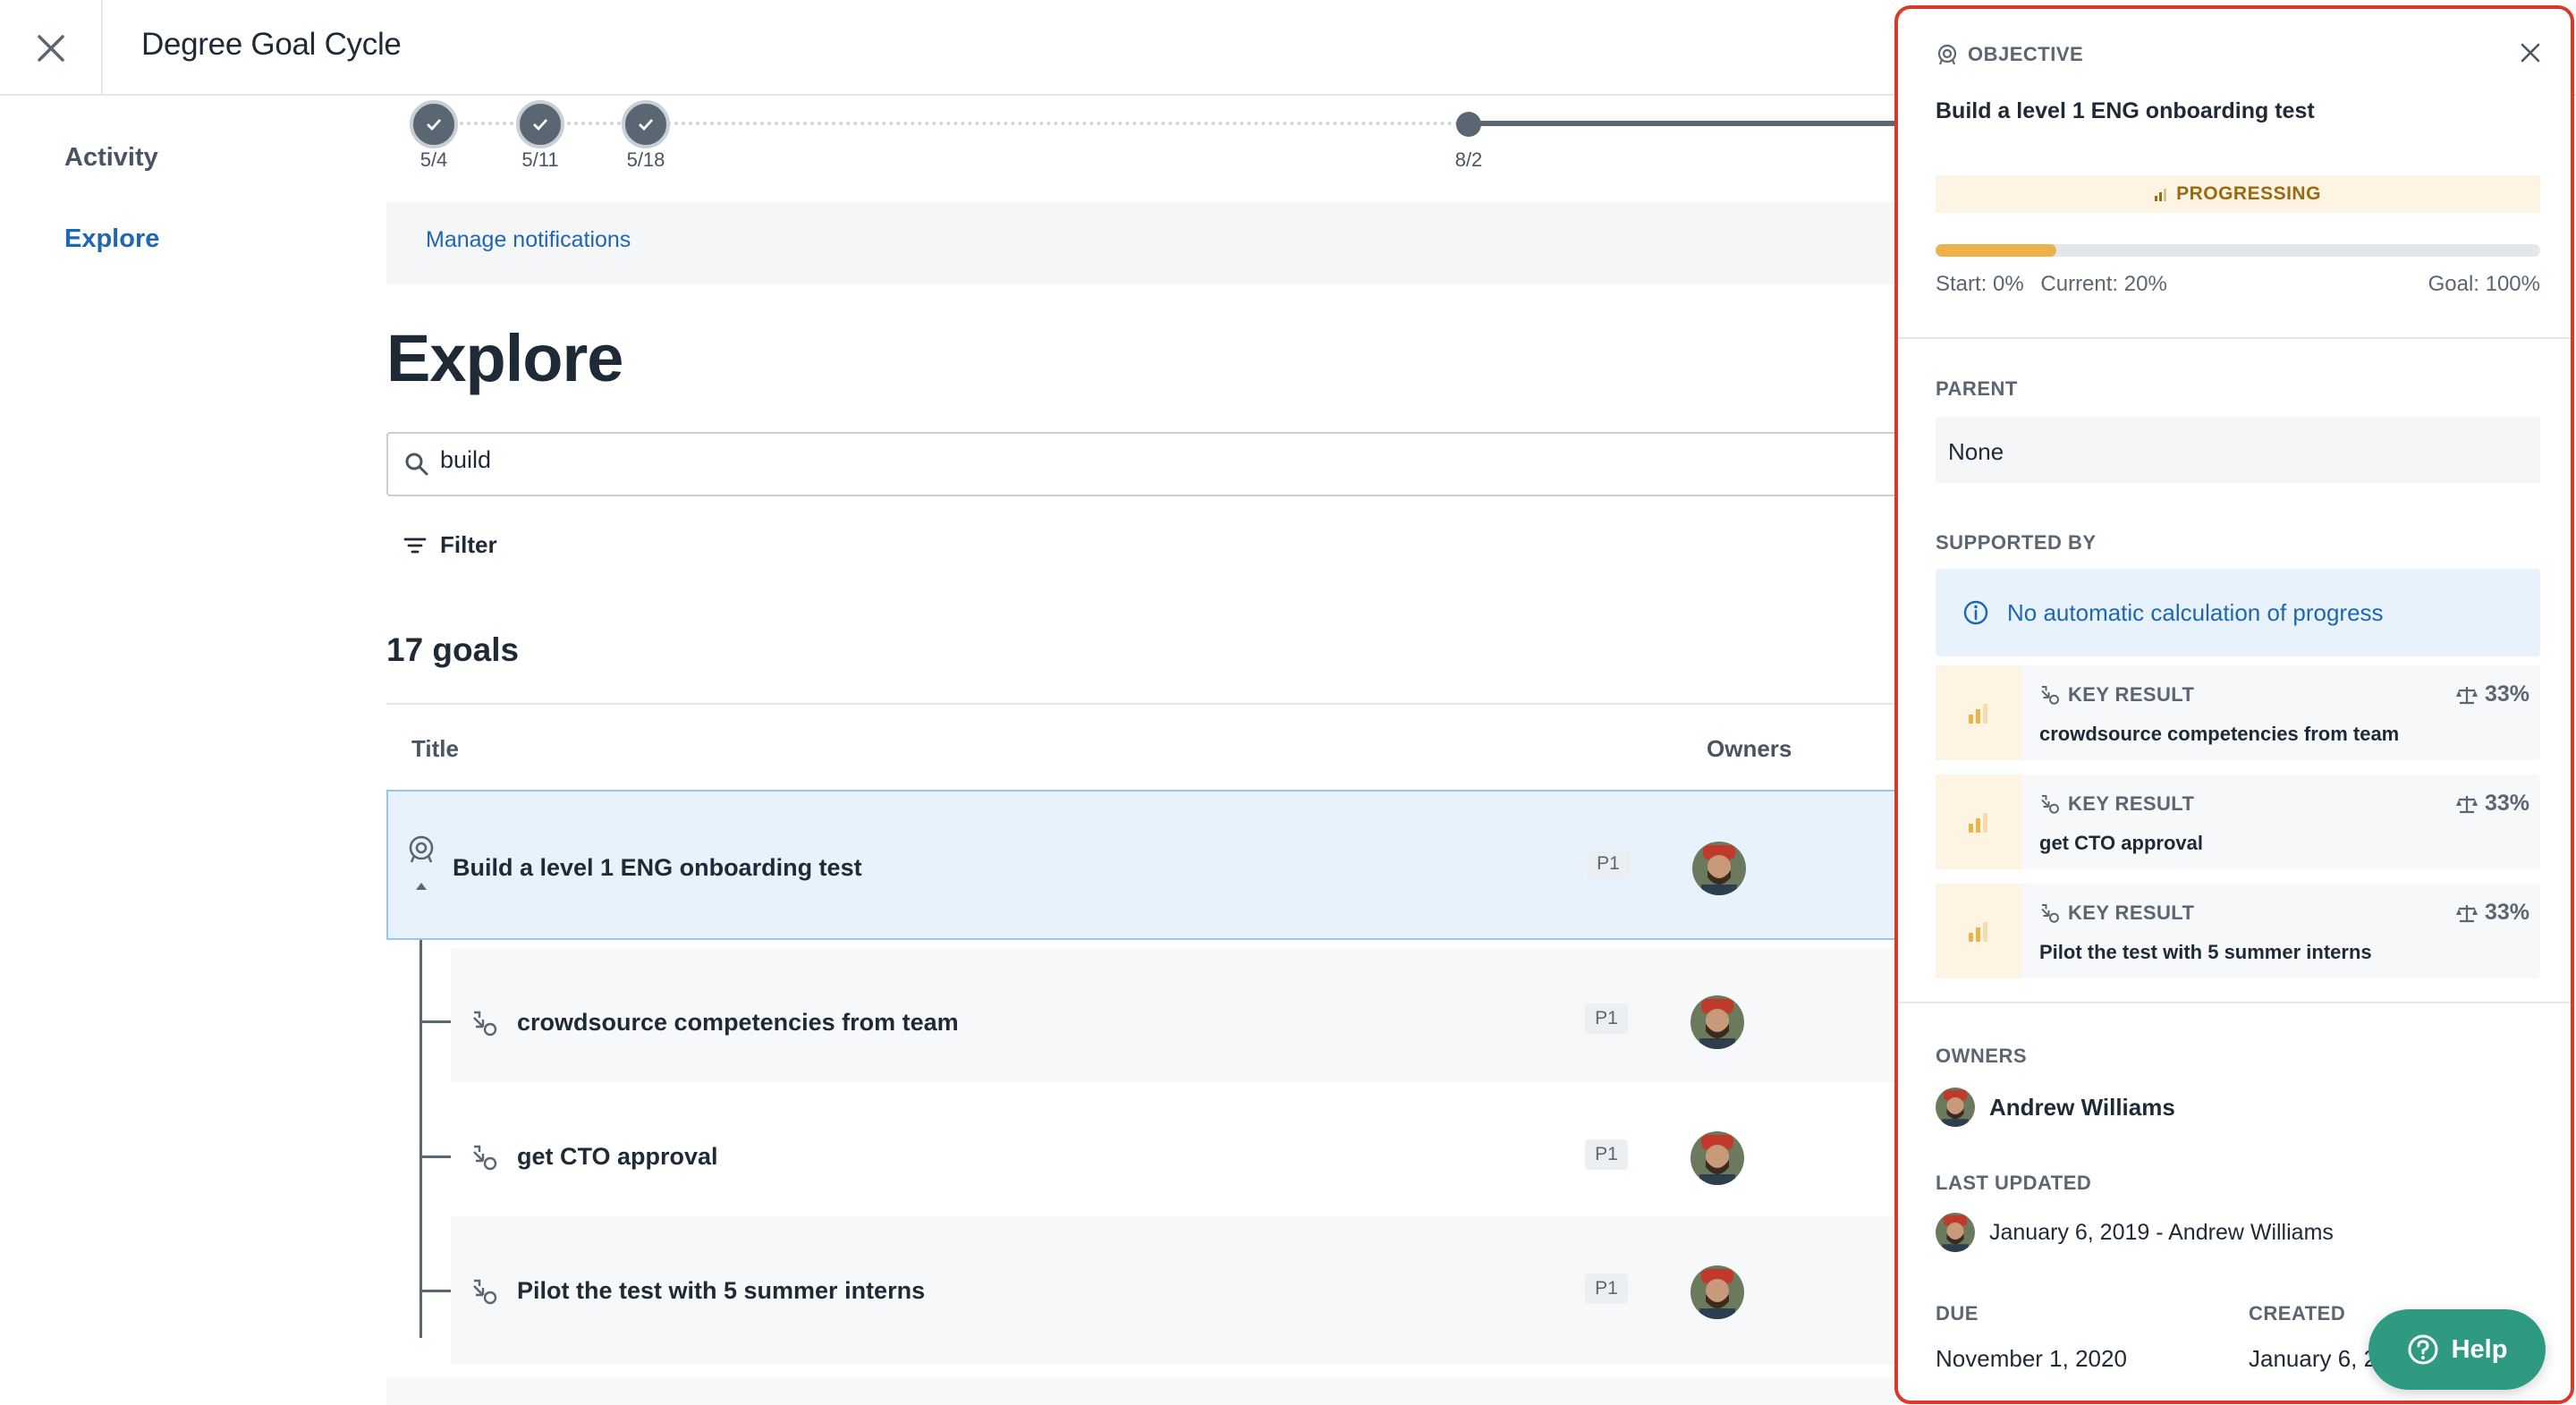 The height and width of the screenshot is (1405, 2576). Describe the element at coordinates (2016, 543) in the screenshot. I see `supported-by-label: SUPPORTED BY` at that location.